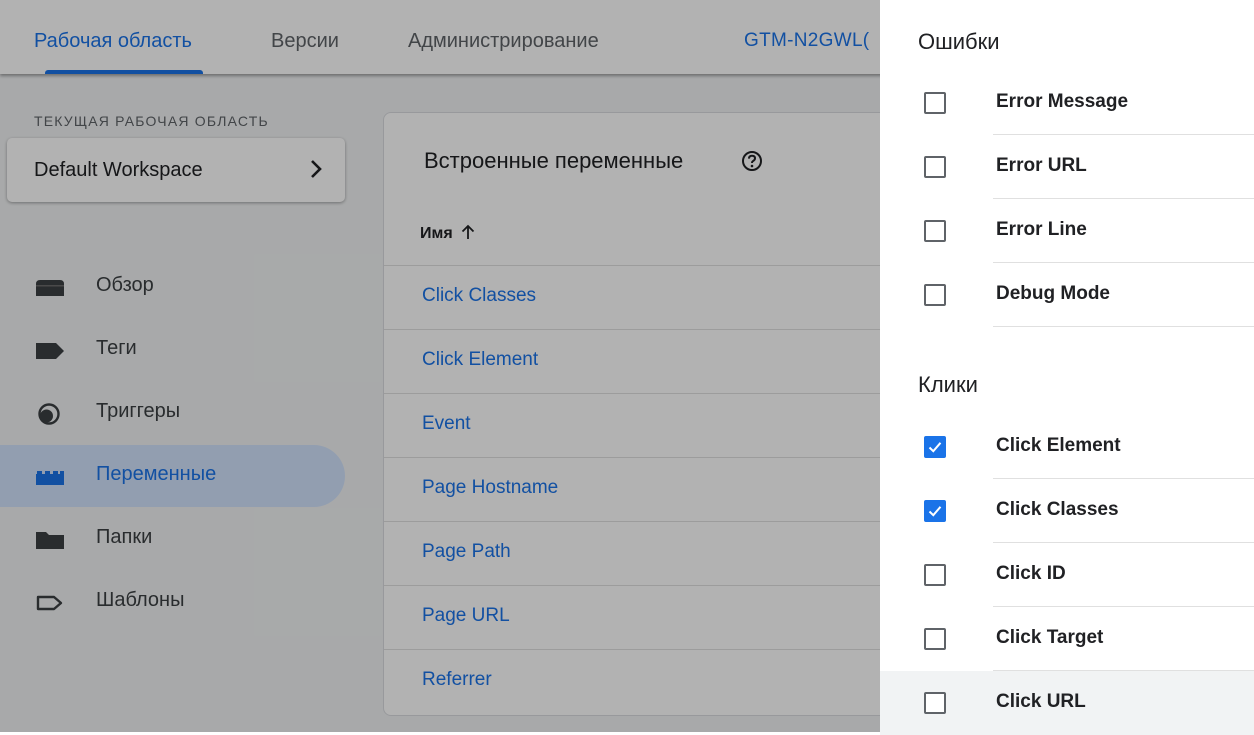 The width and height of the screenshot is (1254, 735). Describe the element at coordinates (1050, 637) in the screenshot. I see `option-label: Click Target` at that location.